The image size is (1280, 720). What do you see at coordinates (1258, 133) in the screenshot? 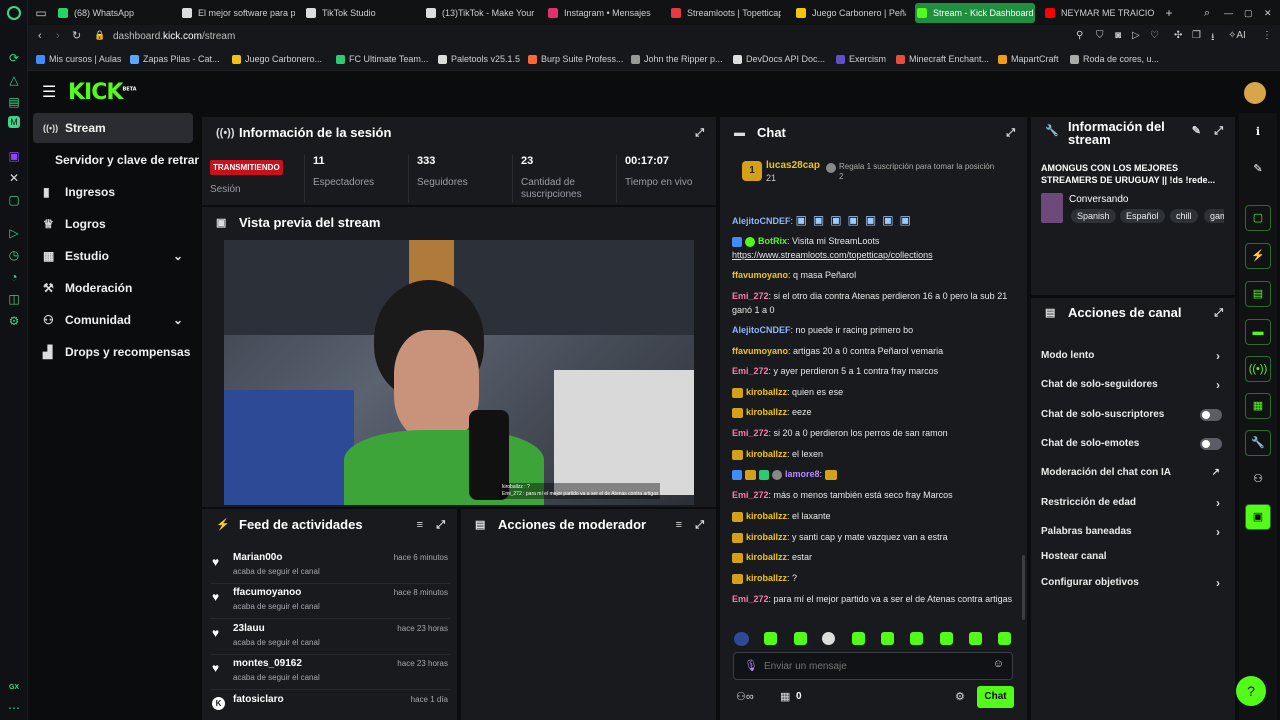
I see `info-icon: ℹ` at bounding box center [1258, 133].